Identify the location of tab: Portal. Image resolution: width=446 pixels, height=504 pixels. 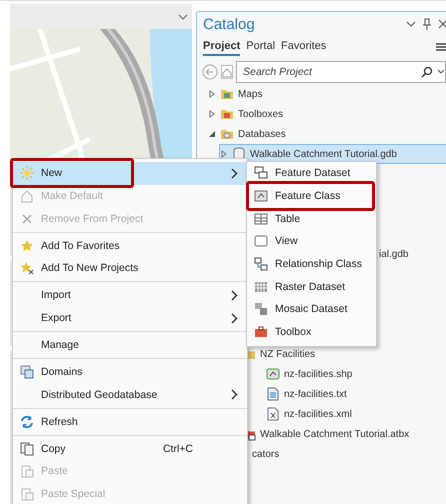
(261, 47).